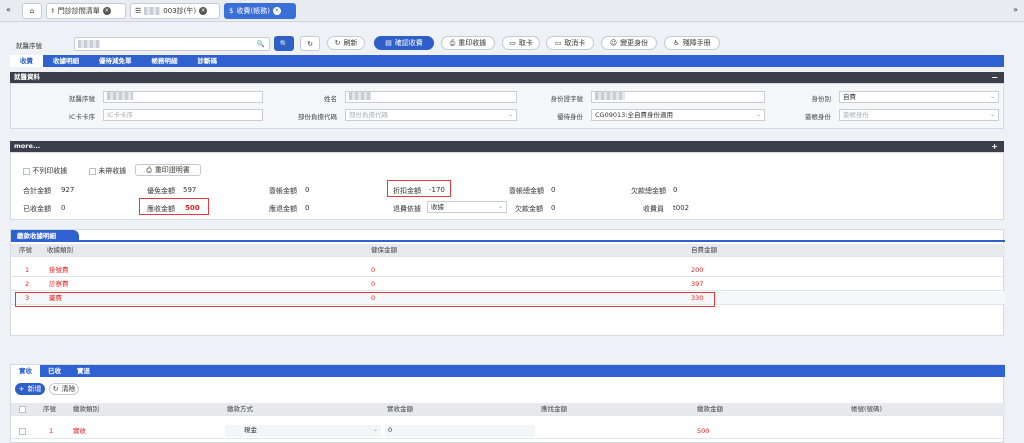 The width and height of the screenshot is (1024, 443). I want to click on tab-clinic-list: ⚕ 門診診間清單 ×, so click(86, 11).